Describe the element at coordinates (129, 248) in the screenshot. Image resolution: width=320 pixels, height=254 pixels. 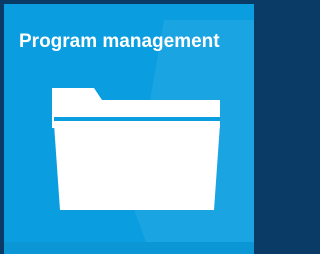
I see `tile-bottom-strip` at that location.